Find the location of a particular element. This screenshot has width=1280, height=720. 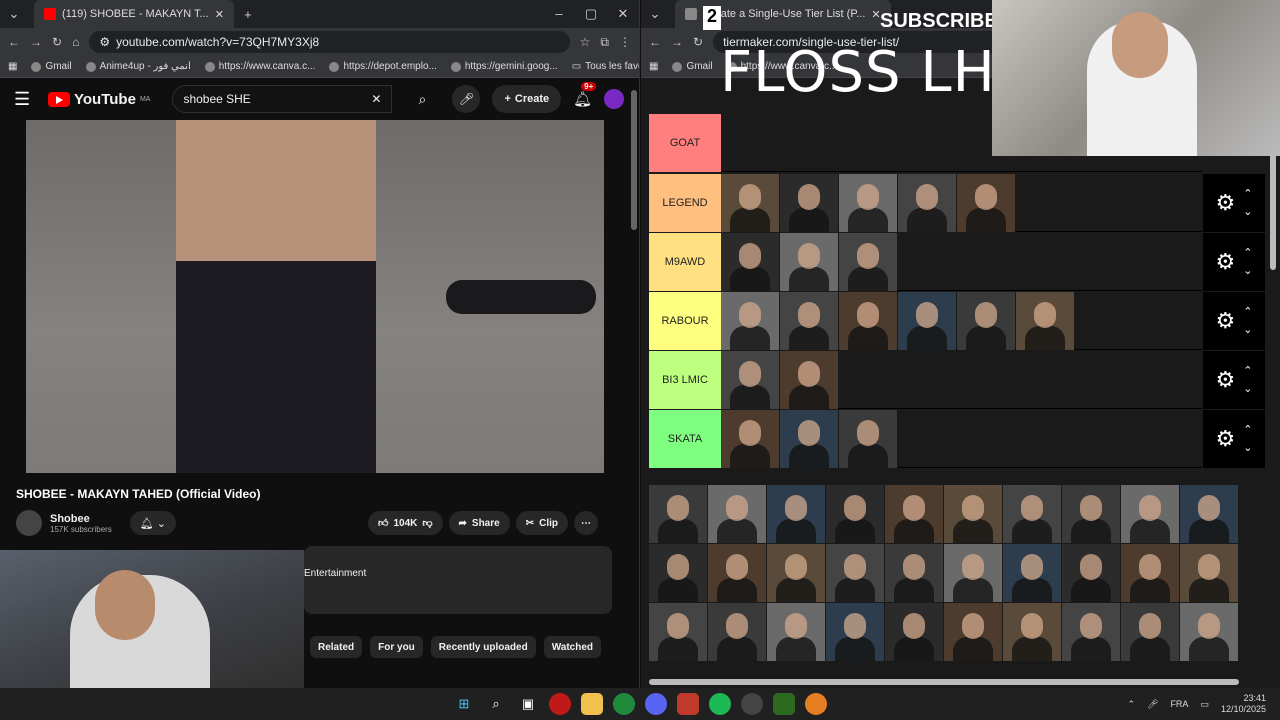

page-scrollbar is located at coordinates (634, 160).